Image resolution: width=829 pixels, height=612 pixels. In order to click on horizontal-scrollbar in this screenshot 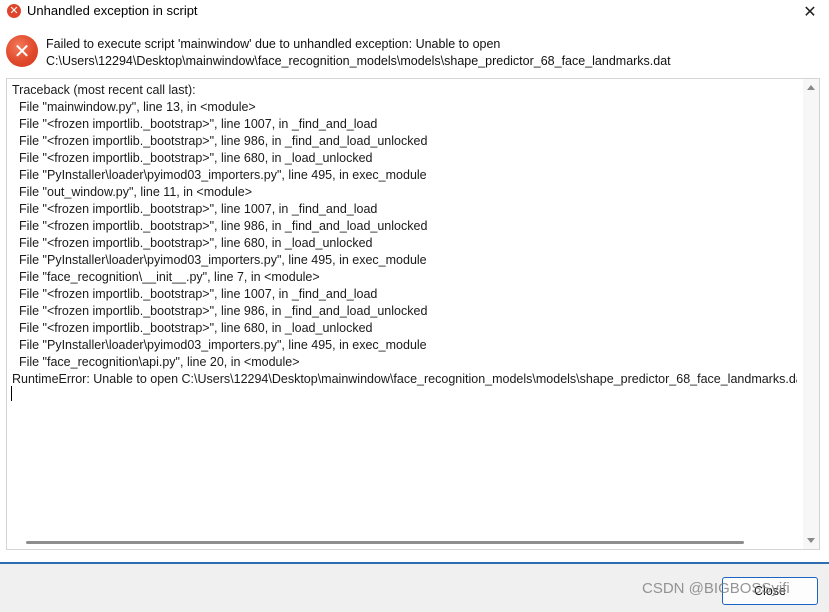, I will do `click(404, 542)`.